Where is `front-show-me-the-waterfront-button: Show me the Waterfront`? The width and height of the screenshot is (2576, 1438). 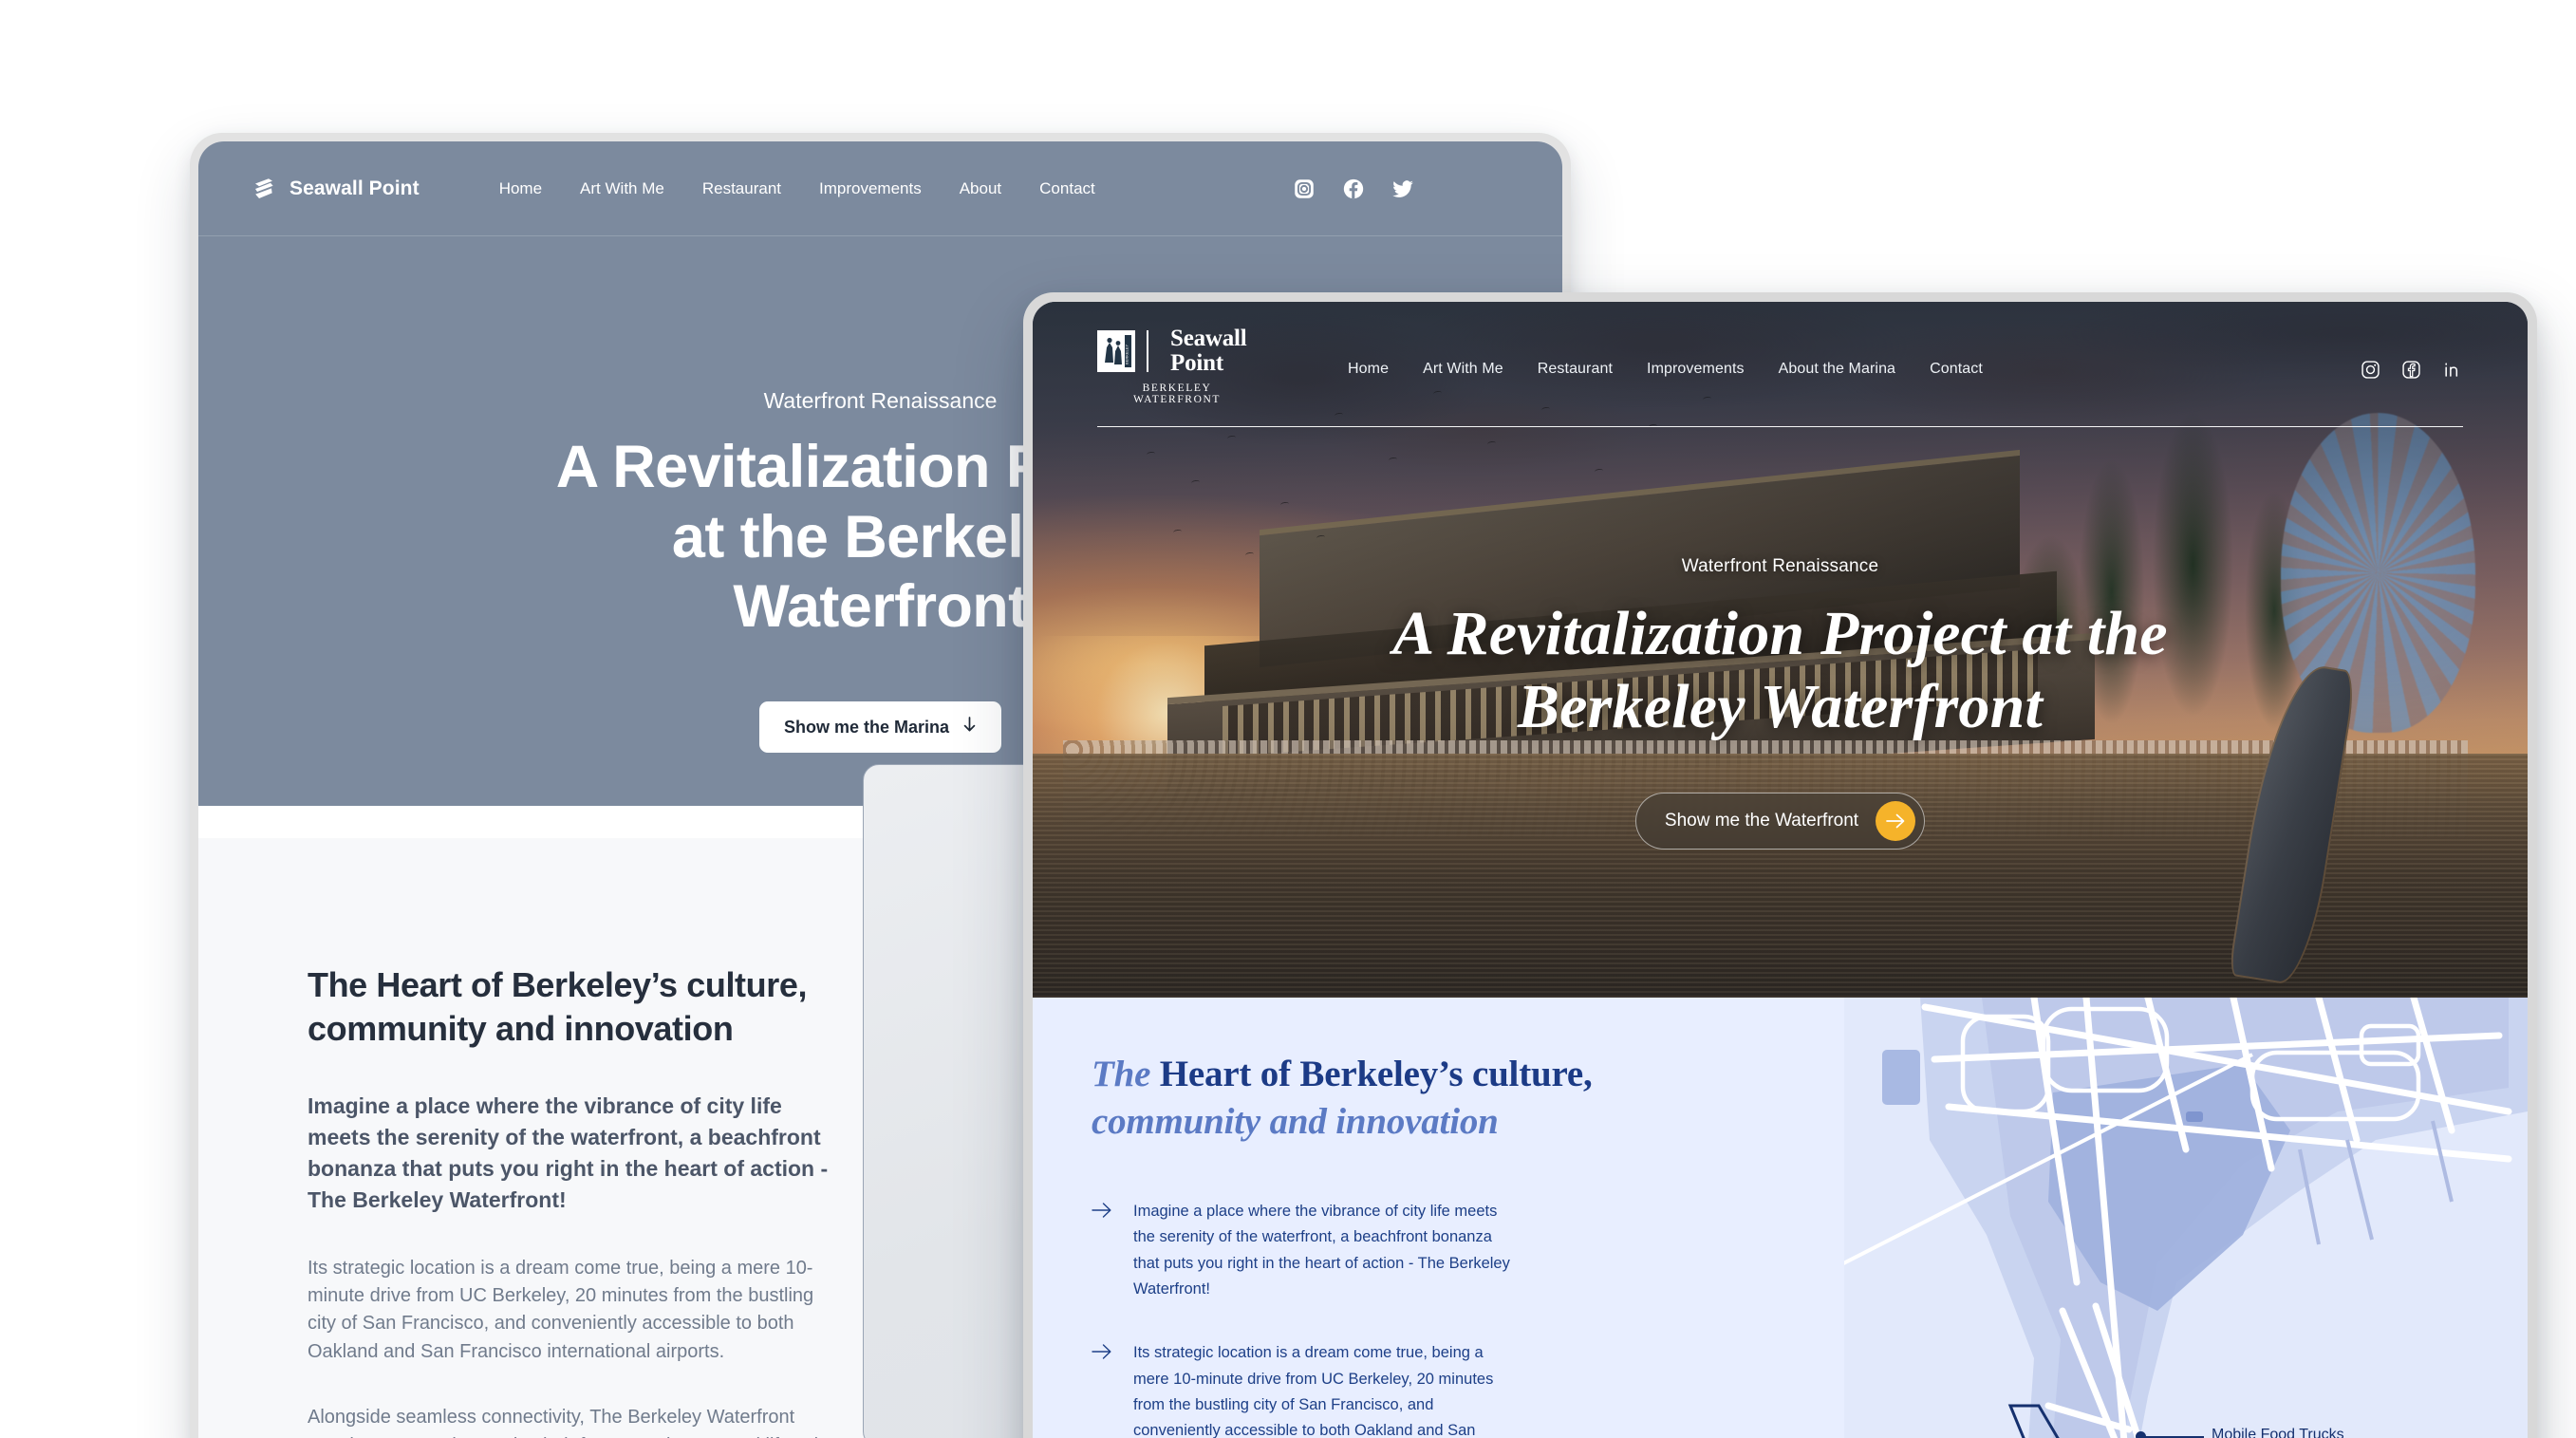
front-show-me-the-waterfront-button: Show me the Waterfront is located at coordinates (1780, 821).